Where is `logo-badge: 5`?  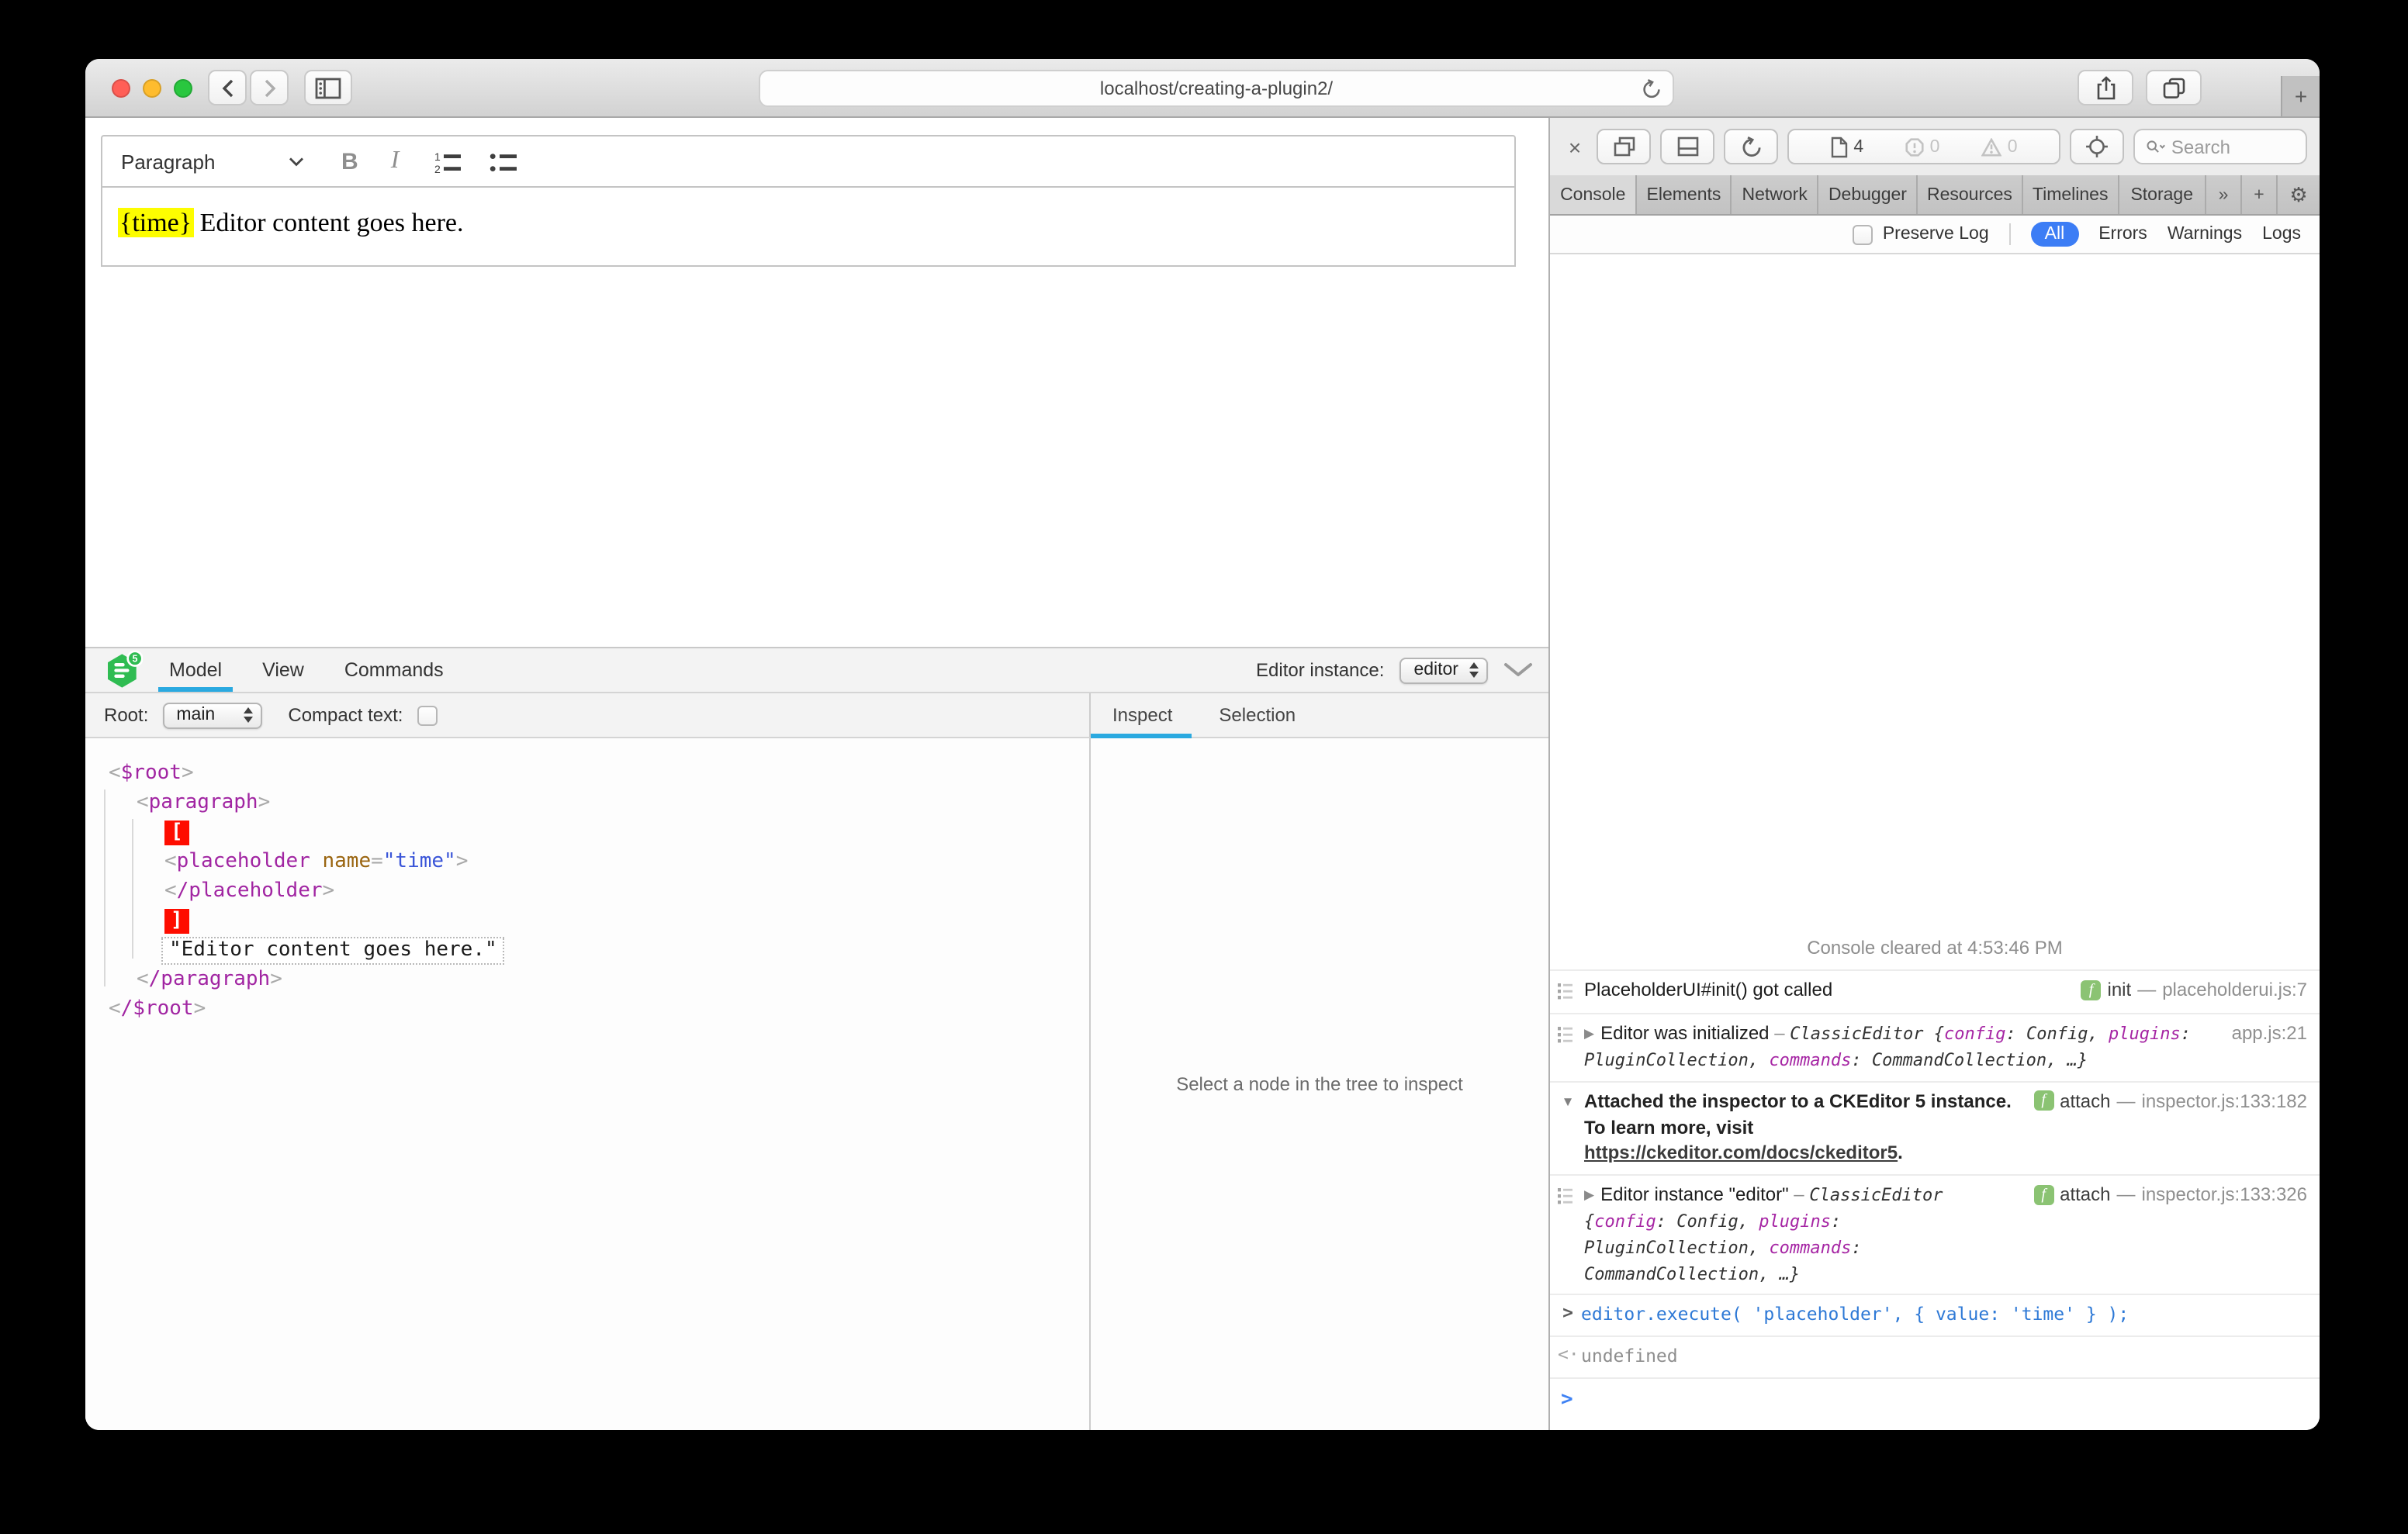
logo-badge: 5 is located at coordinates (135, 657).